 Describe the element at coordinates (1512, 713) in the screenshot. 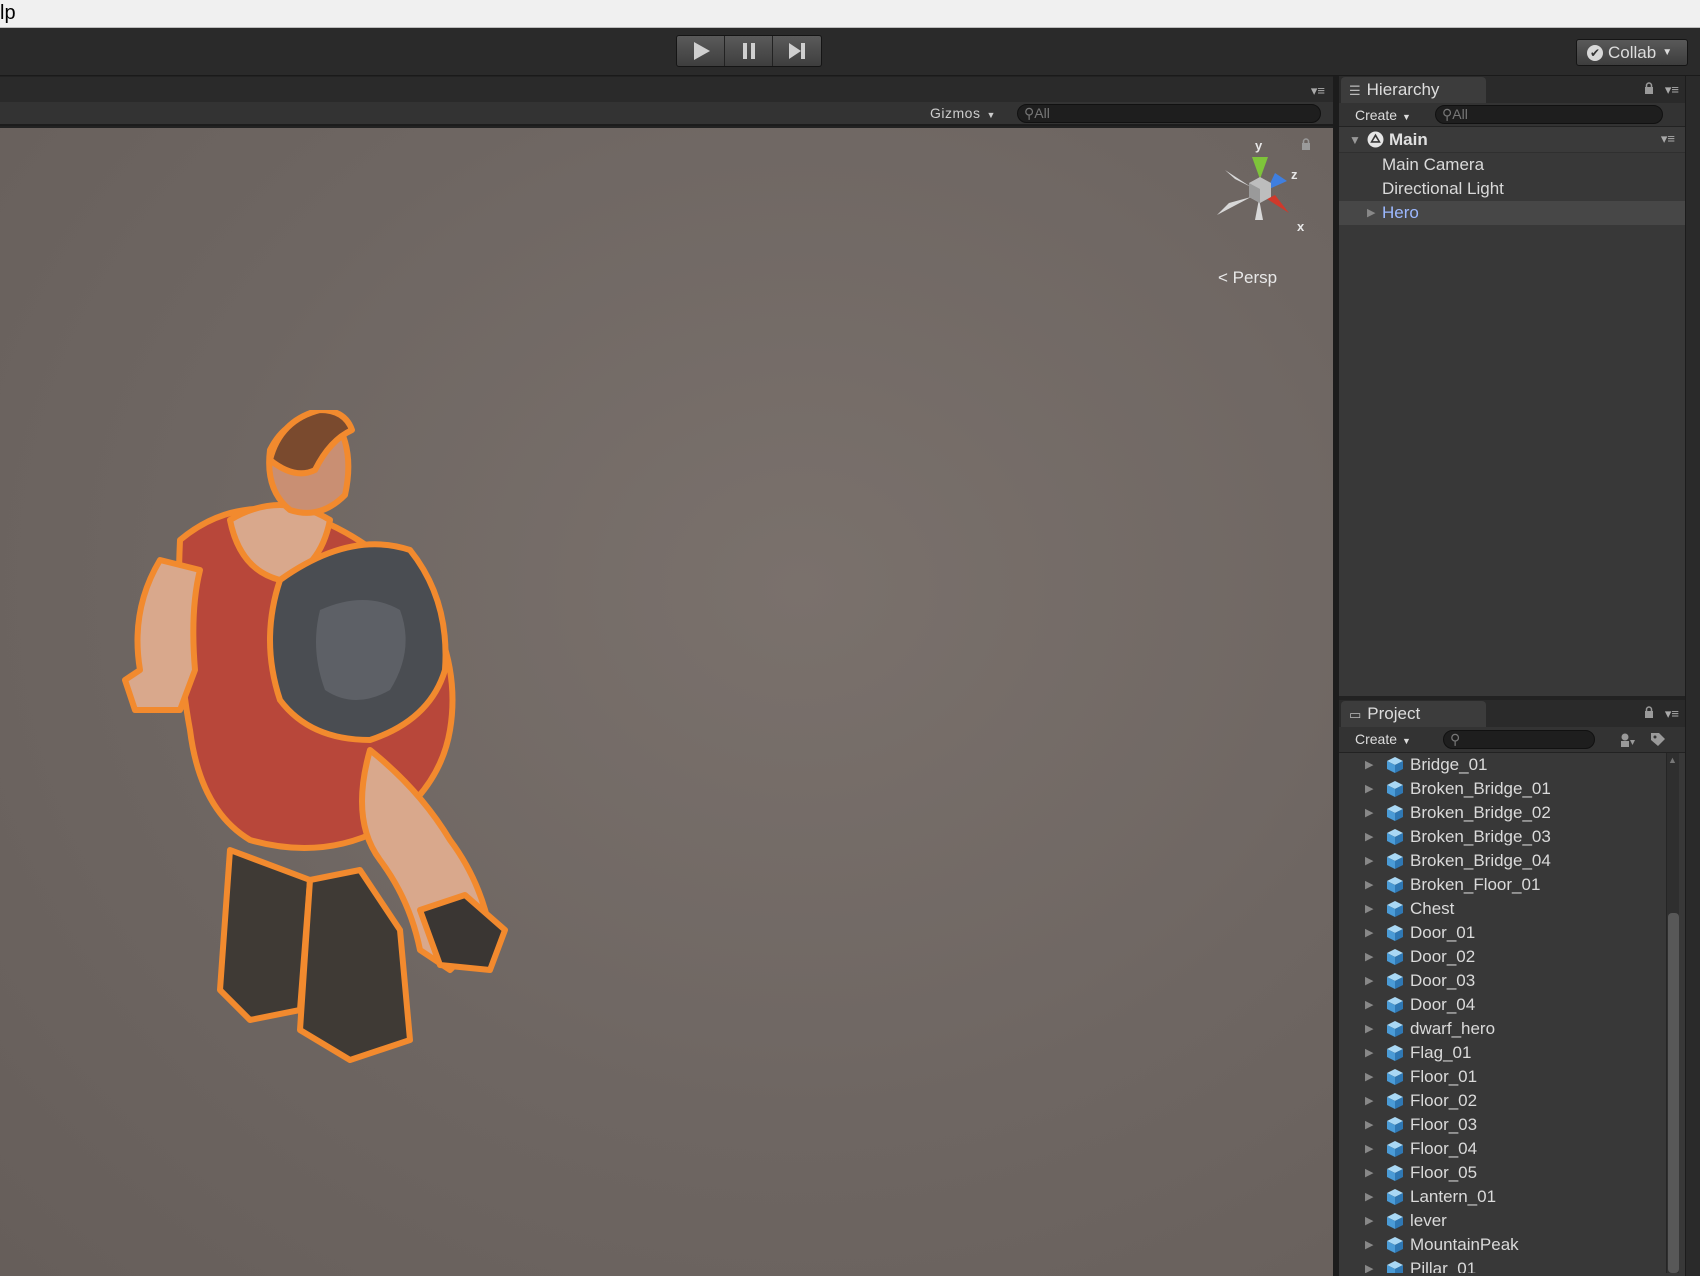

I see `project-tab-row: ▭ Project ▾≡` at that location.